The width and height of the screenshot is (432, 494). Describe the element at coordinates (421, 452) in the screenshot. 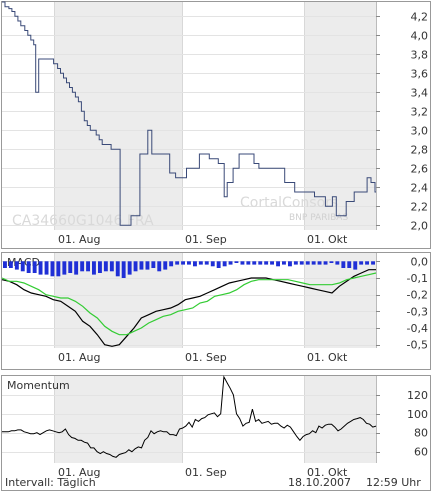

I see `y-tick-label: 60` at that location.